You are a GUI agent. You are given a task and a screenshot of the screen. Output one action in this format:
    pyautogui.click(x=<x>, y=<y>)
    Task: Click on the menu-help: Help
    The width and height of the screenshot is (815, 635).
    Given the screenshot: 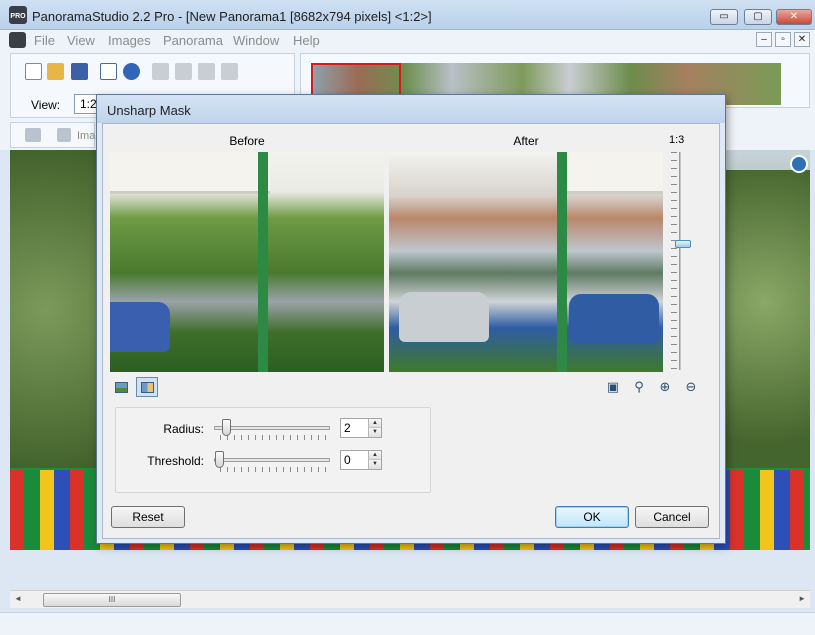 What is the action you would take?
    pyautogui.click(x=306, y=40)
    